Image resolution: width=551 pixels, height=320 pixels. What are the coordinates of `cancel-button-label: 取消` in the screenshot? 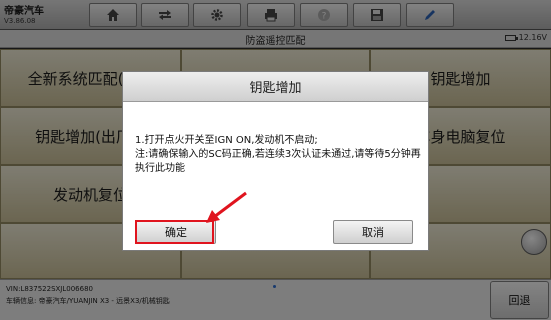 It's located at (373, 232).